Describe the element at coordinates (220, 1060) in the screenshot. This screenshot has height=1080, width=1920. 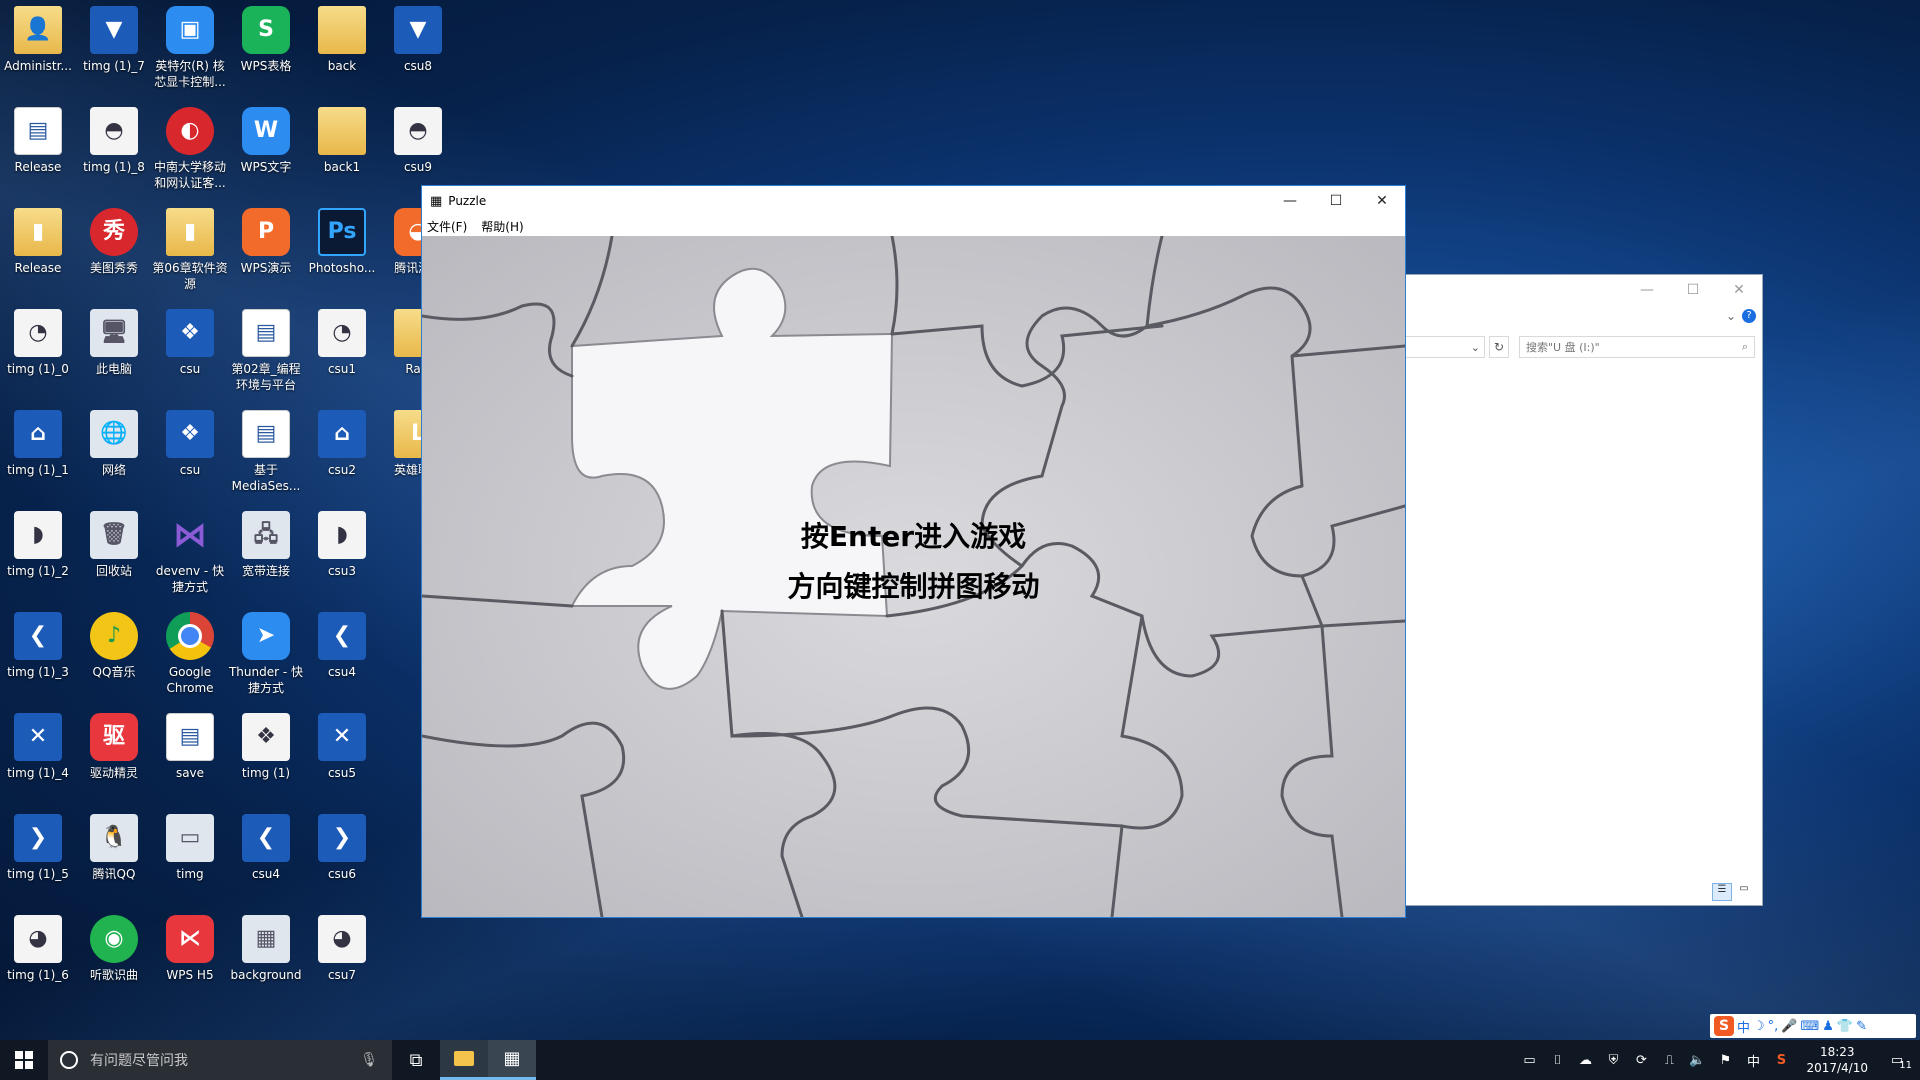
I see `cortana-search-box: 有问题尽管问我 🎙` at that location.